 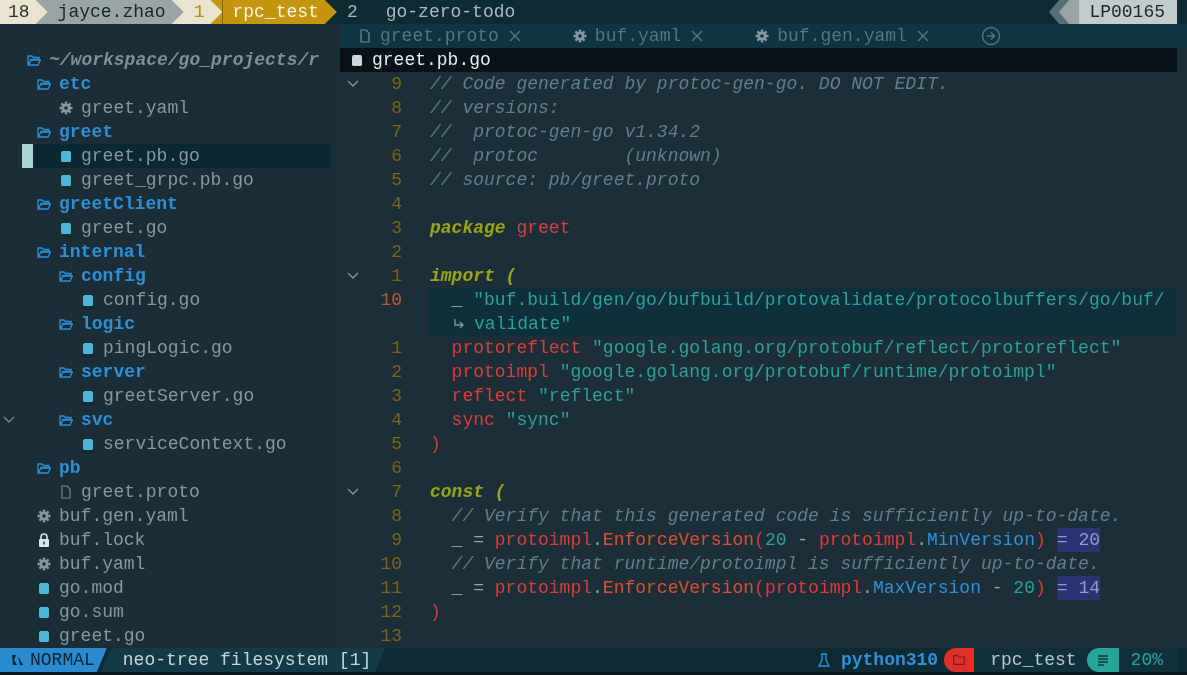 What do you see at coordinates (165, 204) in the screenshot?
I see `folder-item: greetClient` at bounding box center [165, 204].